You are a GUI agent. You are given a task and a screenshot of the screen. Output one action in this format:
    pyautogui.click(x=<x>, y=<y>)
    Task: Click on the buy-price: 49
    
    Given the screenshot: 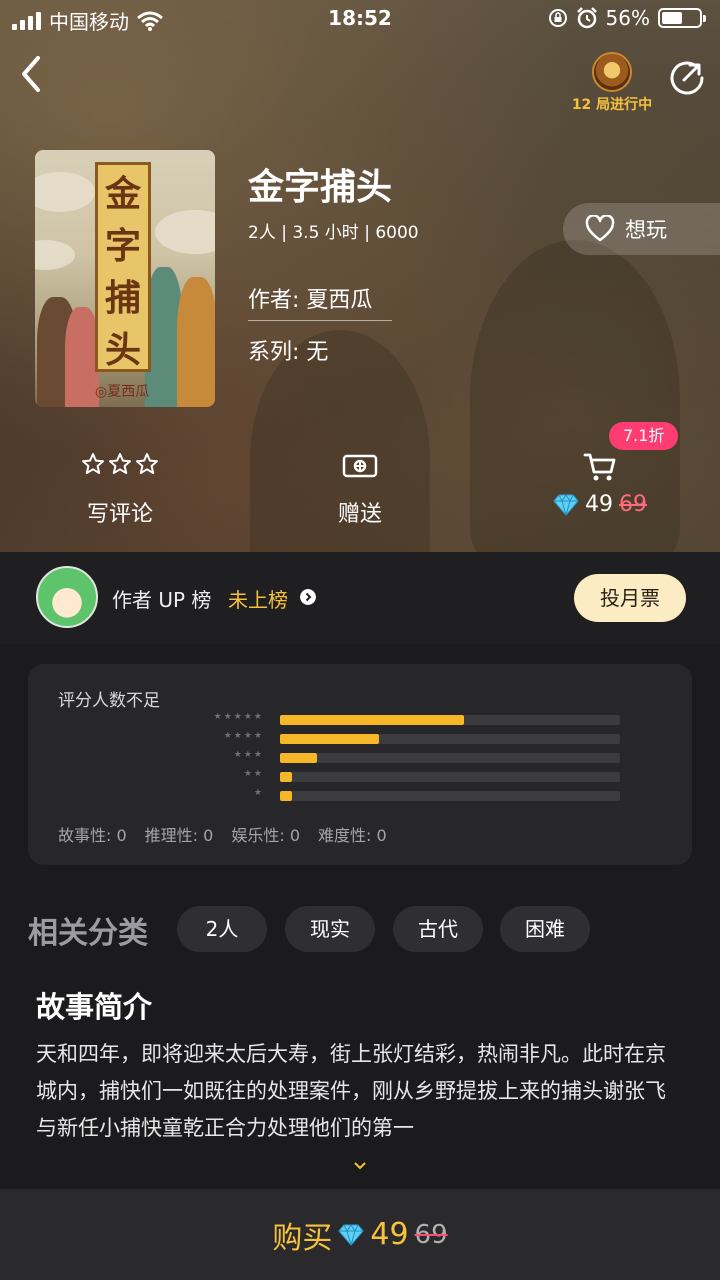 What is the action you would take?
    pyautogui.click(x=389, y=1234)
    